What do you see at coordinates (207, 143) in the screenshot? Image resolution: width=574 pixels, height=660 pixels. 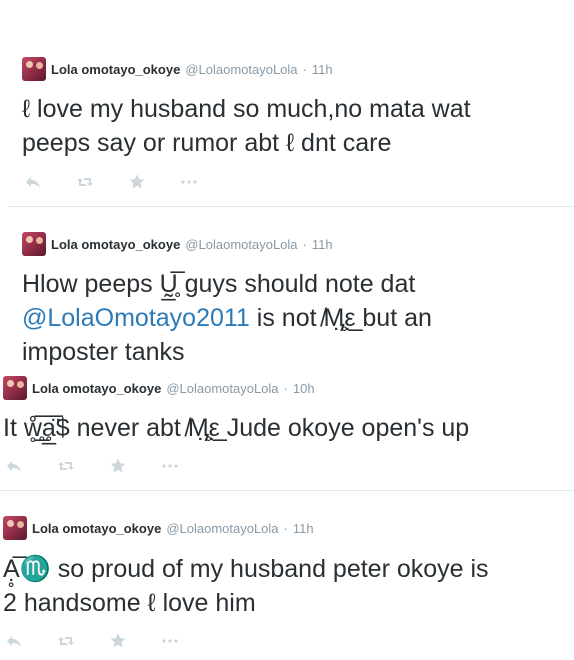 I see `tweet-text-line: peeps say or rumor abt ℓ dnt care` at bounding box center [207, 143].